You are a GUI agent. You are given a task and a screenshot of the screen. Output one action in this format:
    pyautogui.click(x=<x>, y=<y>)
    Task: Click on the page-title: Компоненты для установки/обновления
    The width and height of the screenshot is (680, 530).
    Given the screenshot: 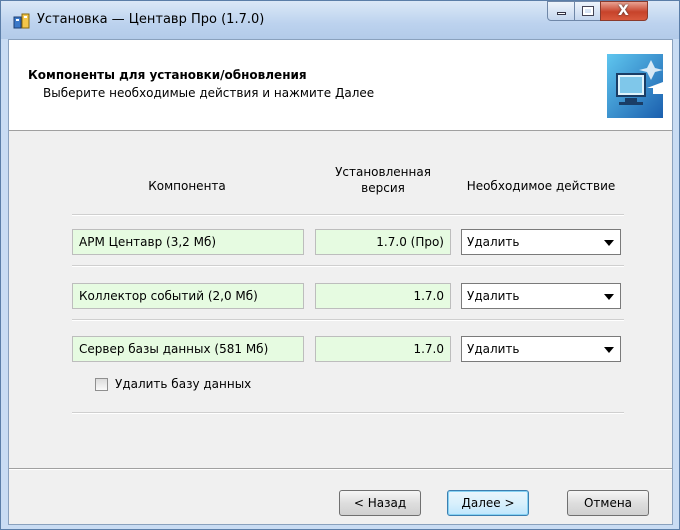 What is the action you would take?
    pyautogui.click(x=167, y=75)
    